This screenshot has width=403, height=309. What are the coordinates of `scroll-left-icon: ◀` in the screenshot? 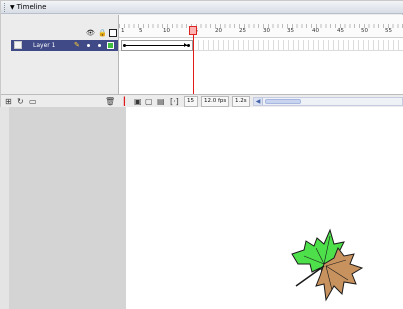 It's located at (258, 101).